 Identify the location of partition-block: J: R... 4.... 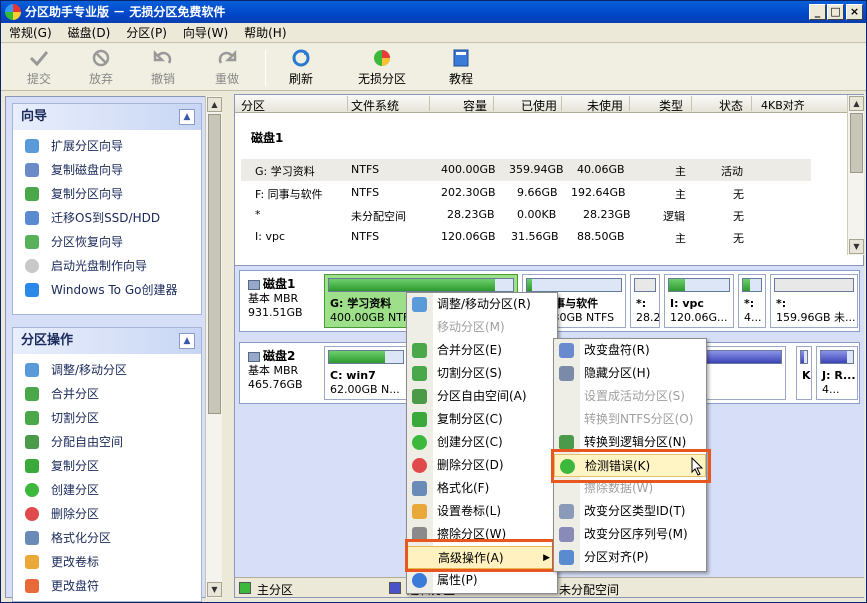
(837, 373).